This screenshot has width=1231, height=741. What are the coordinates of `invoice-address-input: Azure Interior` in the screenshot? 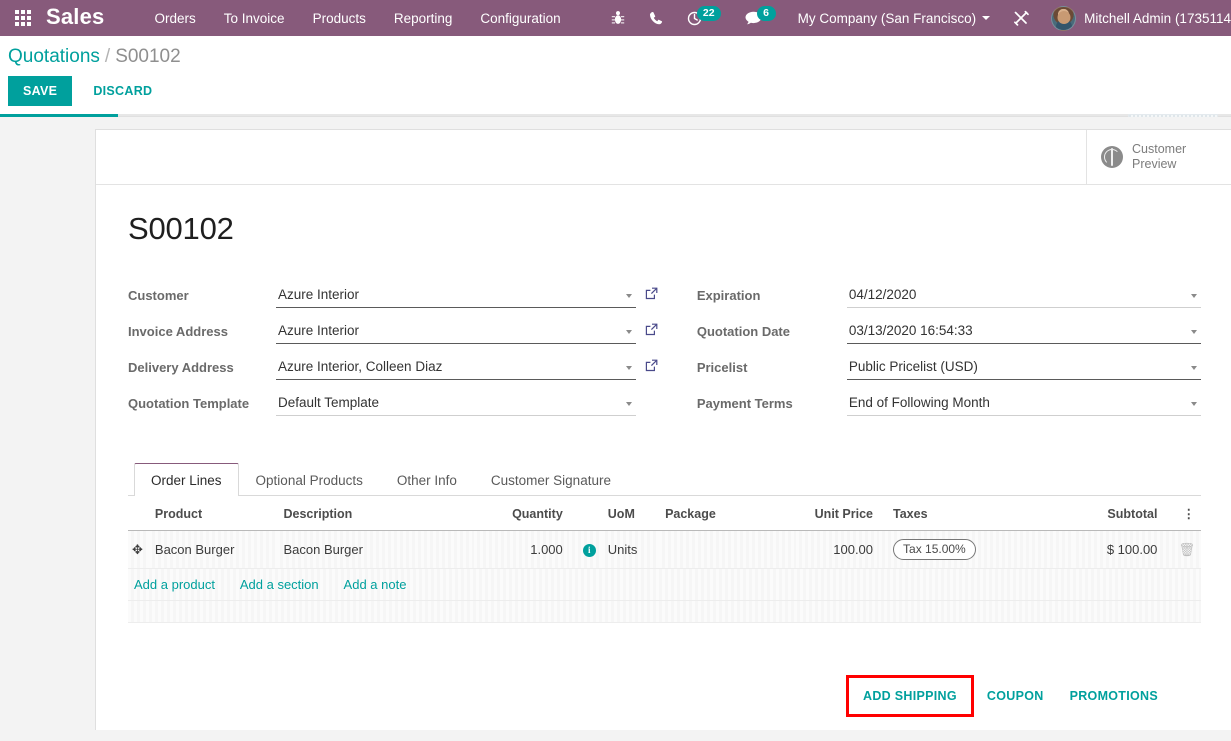 It's located at (456, 332).